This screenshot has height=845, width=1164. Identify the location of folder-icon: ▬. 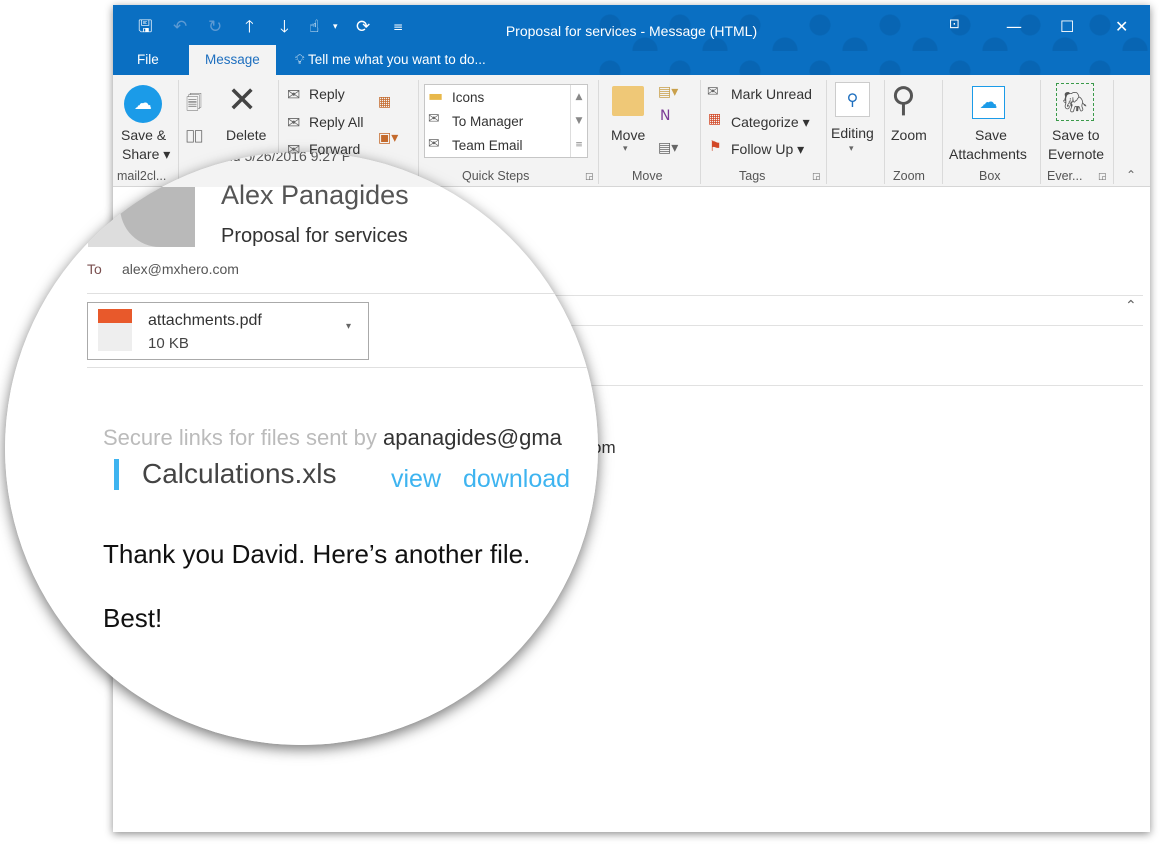
(436, 95).